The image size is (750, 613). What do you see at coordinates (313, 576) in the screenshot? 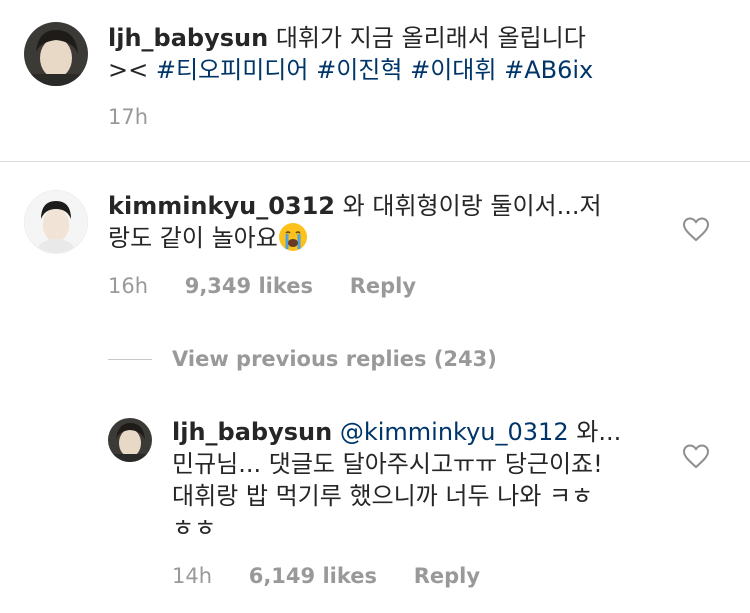
I see `reply-likes: 6,149 likes` at bounding box center [313, 576].